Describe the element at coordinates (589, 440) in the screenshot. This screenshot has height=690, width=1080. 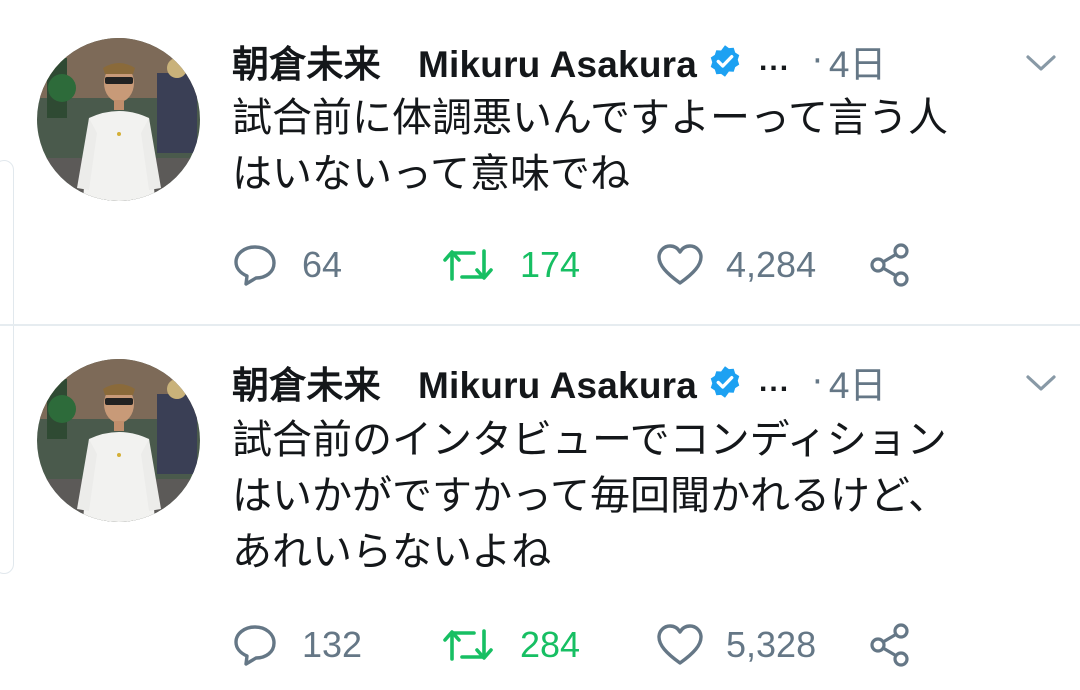
I see `tweet-text-line: 試合前のインタビューでコンディション` at that location.